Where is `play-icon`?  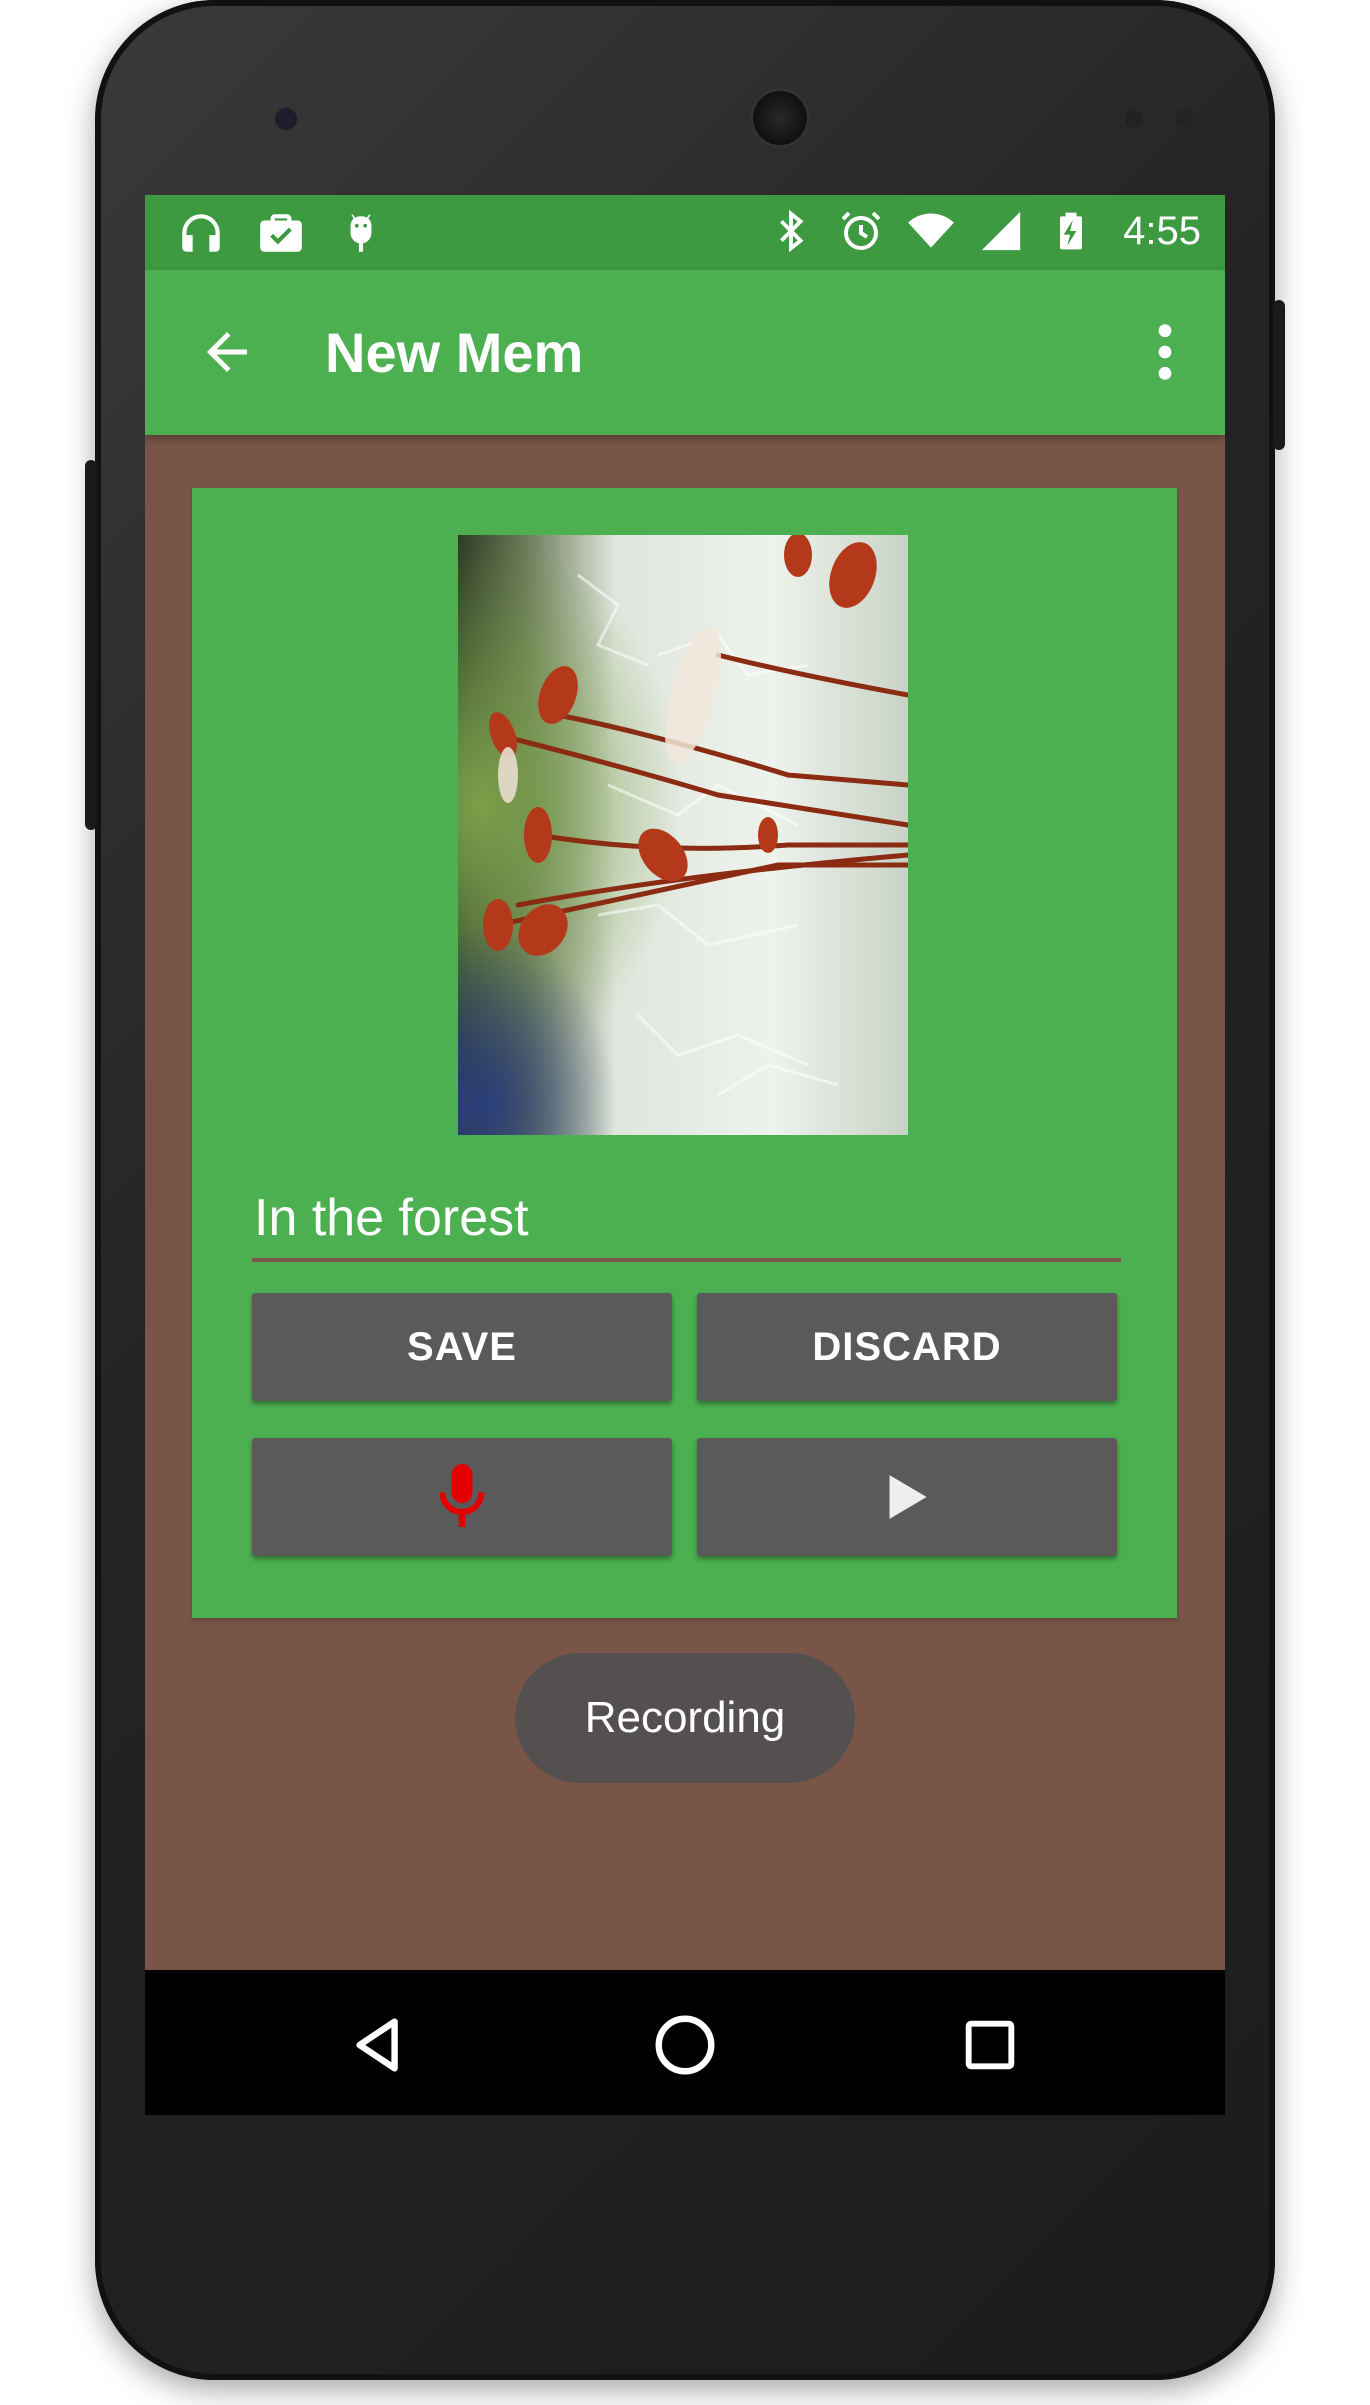
play-icon is located at coordinates (908, 1497).